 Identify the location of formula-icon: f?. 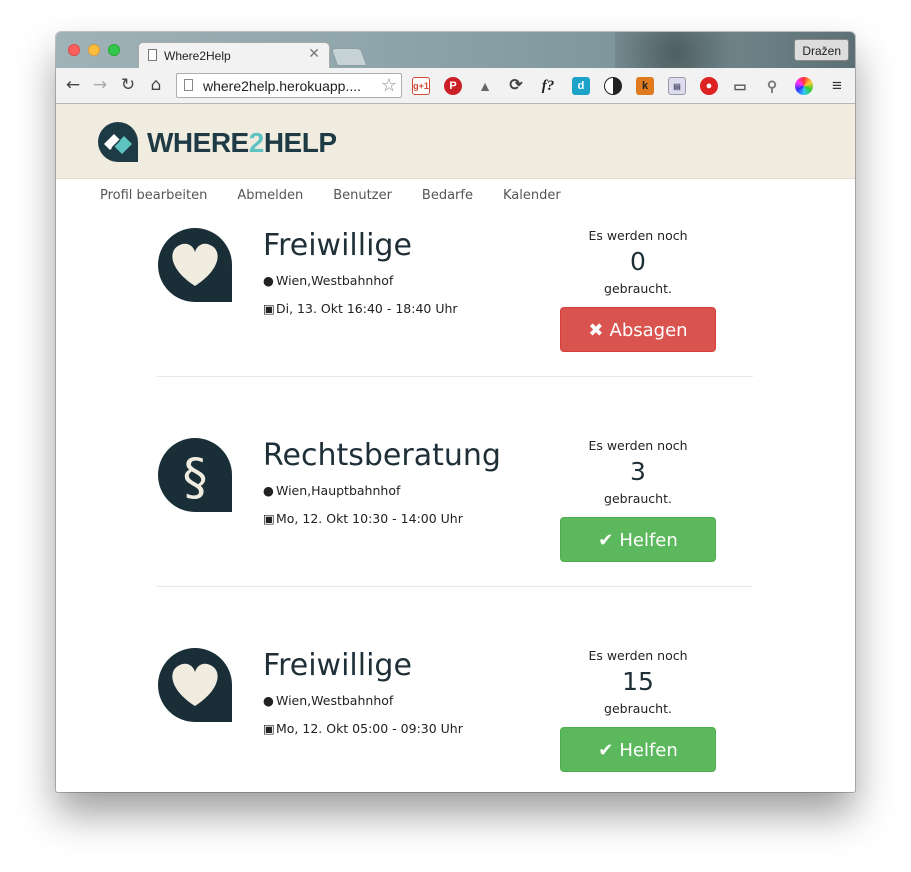
(548, 86).